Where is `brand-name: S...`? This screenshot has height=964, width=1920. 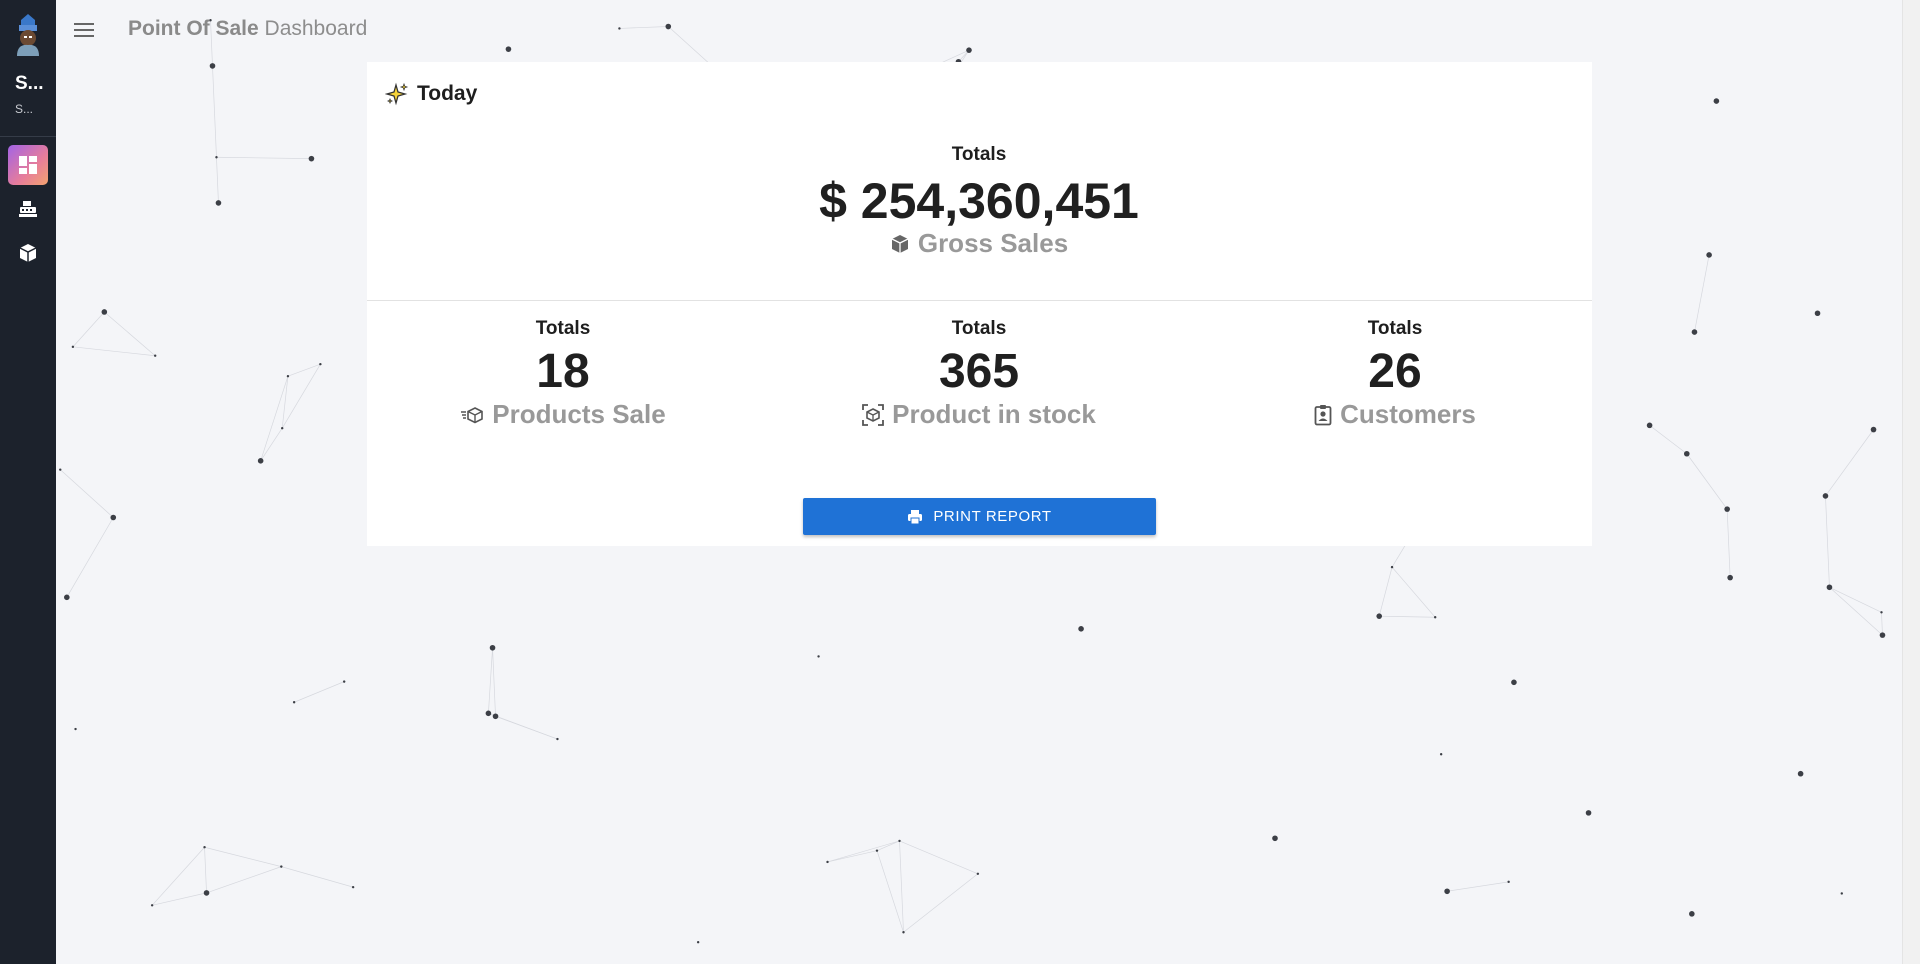
brand-name: S... is located at coordinates (29, 83).